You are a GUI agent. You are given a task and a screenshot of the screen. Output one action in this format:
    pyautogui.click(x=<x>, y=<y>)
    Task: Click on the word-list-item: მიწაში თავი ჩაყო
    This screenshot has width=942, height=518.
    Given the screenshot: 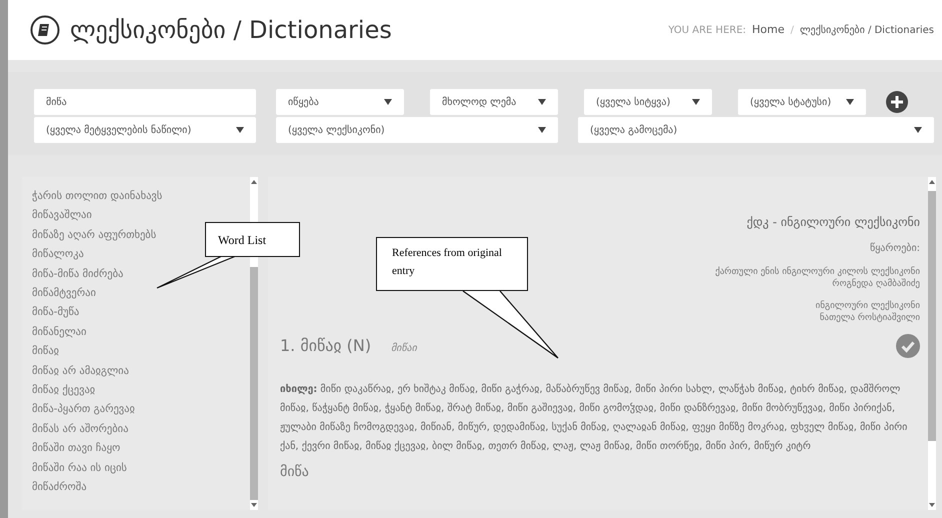 What is the action you would take?
    pyautogui.click(x=76, y=449)
    